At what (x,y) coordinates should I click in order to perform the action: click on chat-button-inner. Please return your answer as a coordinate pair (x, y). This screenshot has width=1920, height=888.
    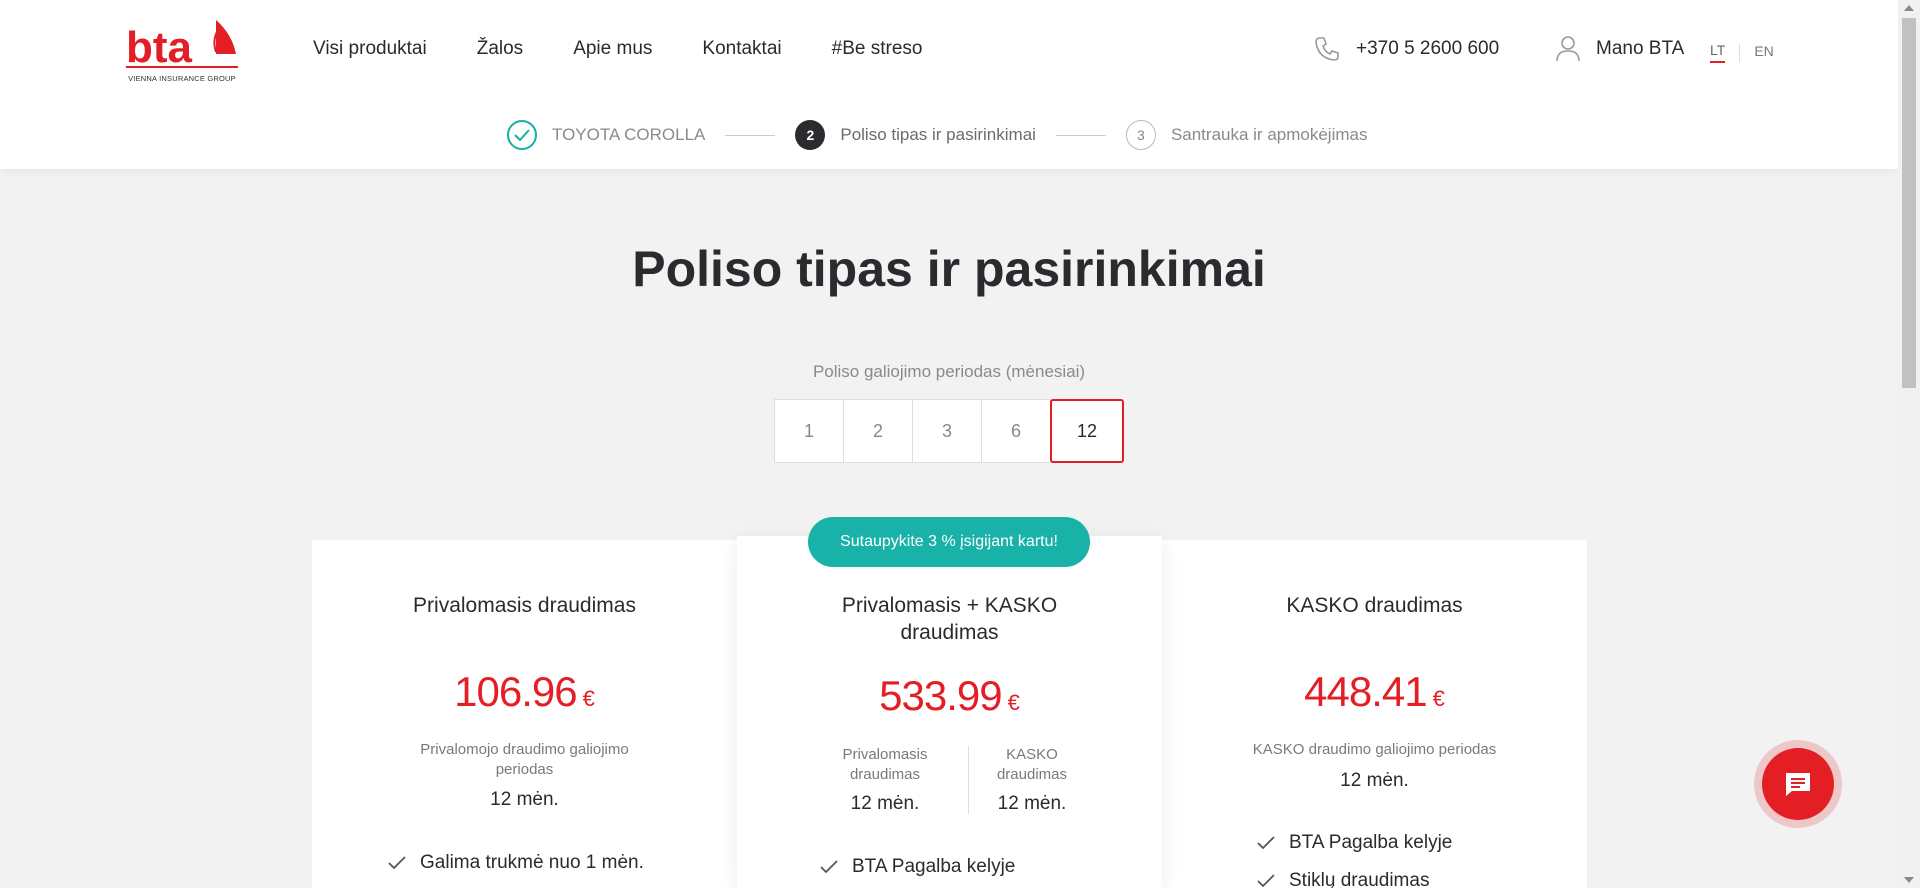
    Looking at the image, I should click on (1798, 784).